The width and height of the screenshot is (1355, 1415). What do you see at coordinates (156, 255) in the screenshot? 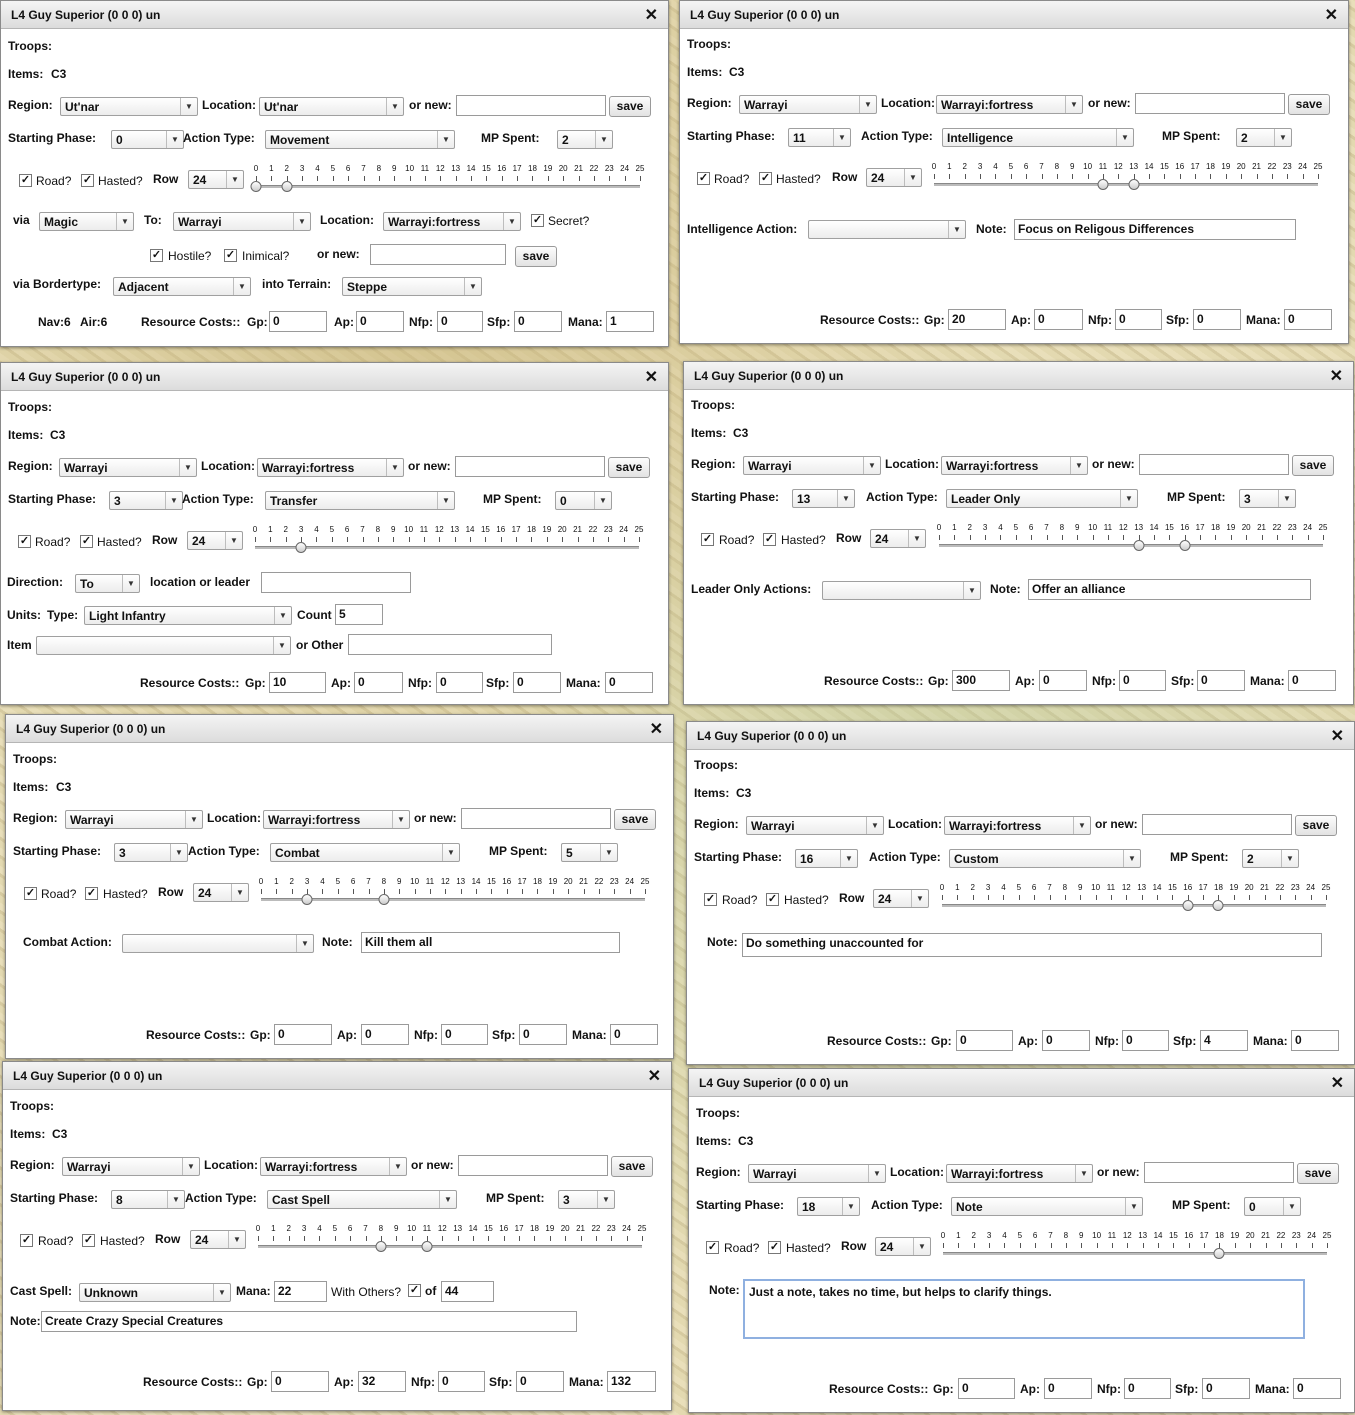
I see `hostile-checkbox: ✓` at bounding box center [156, 255].